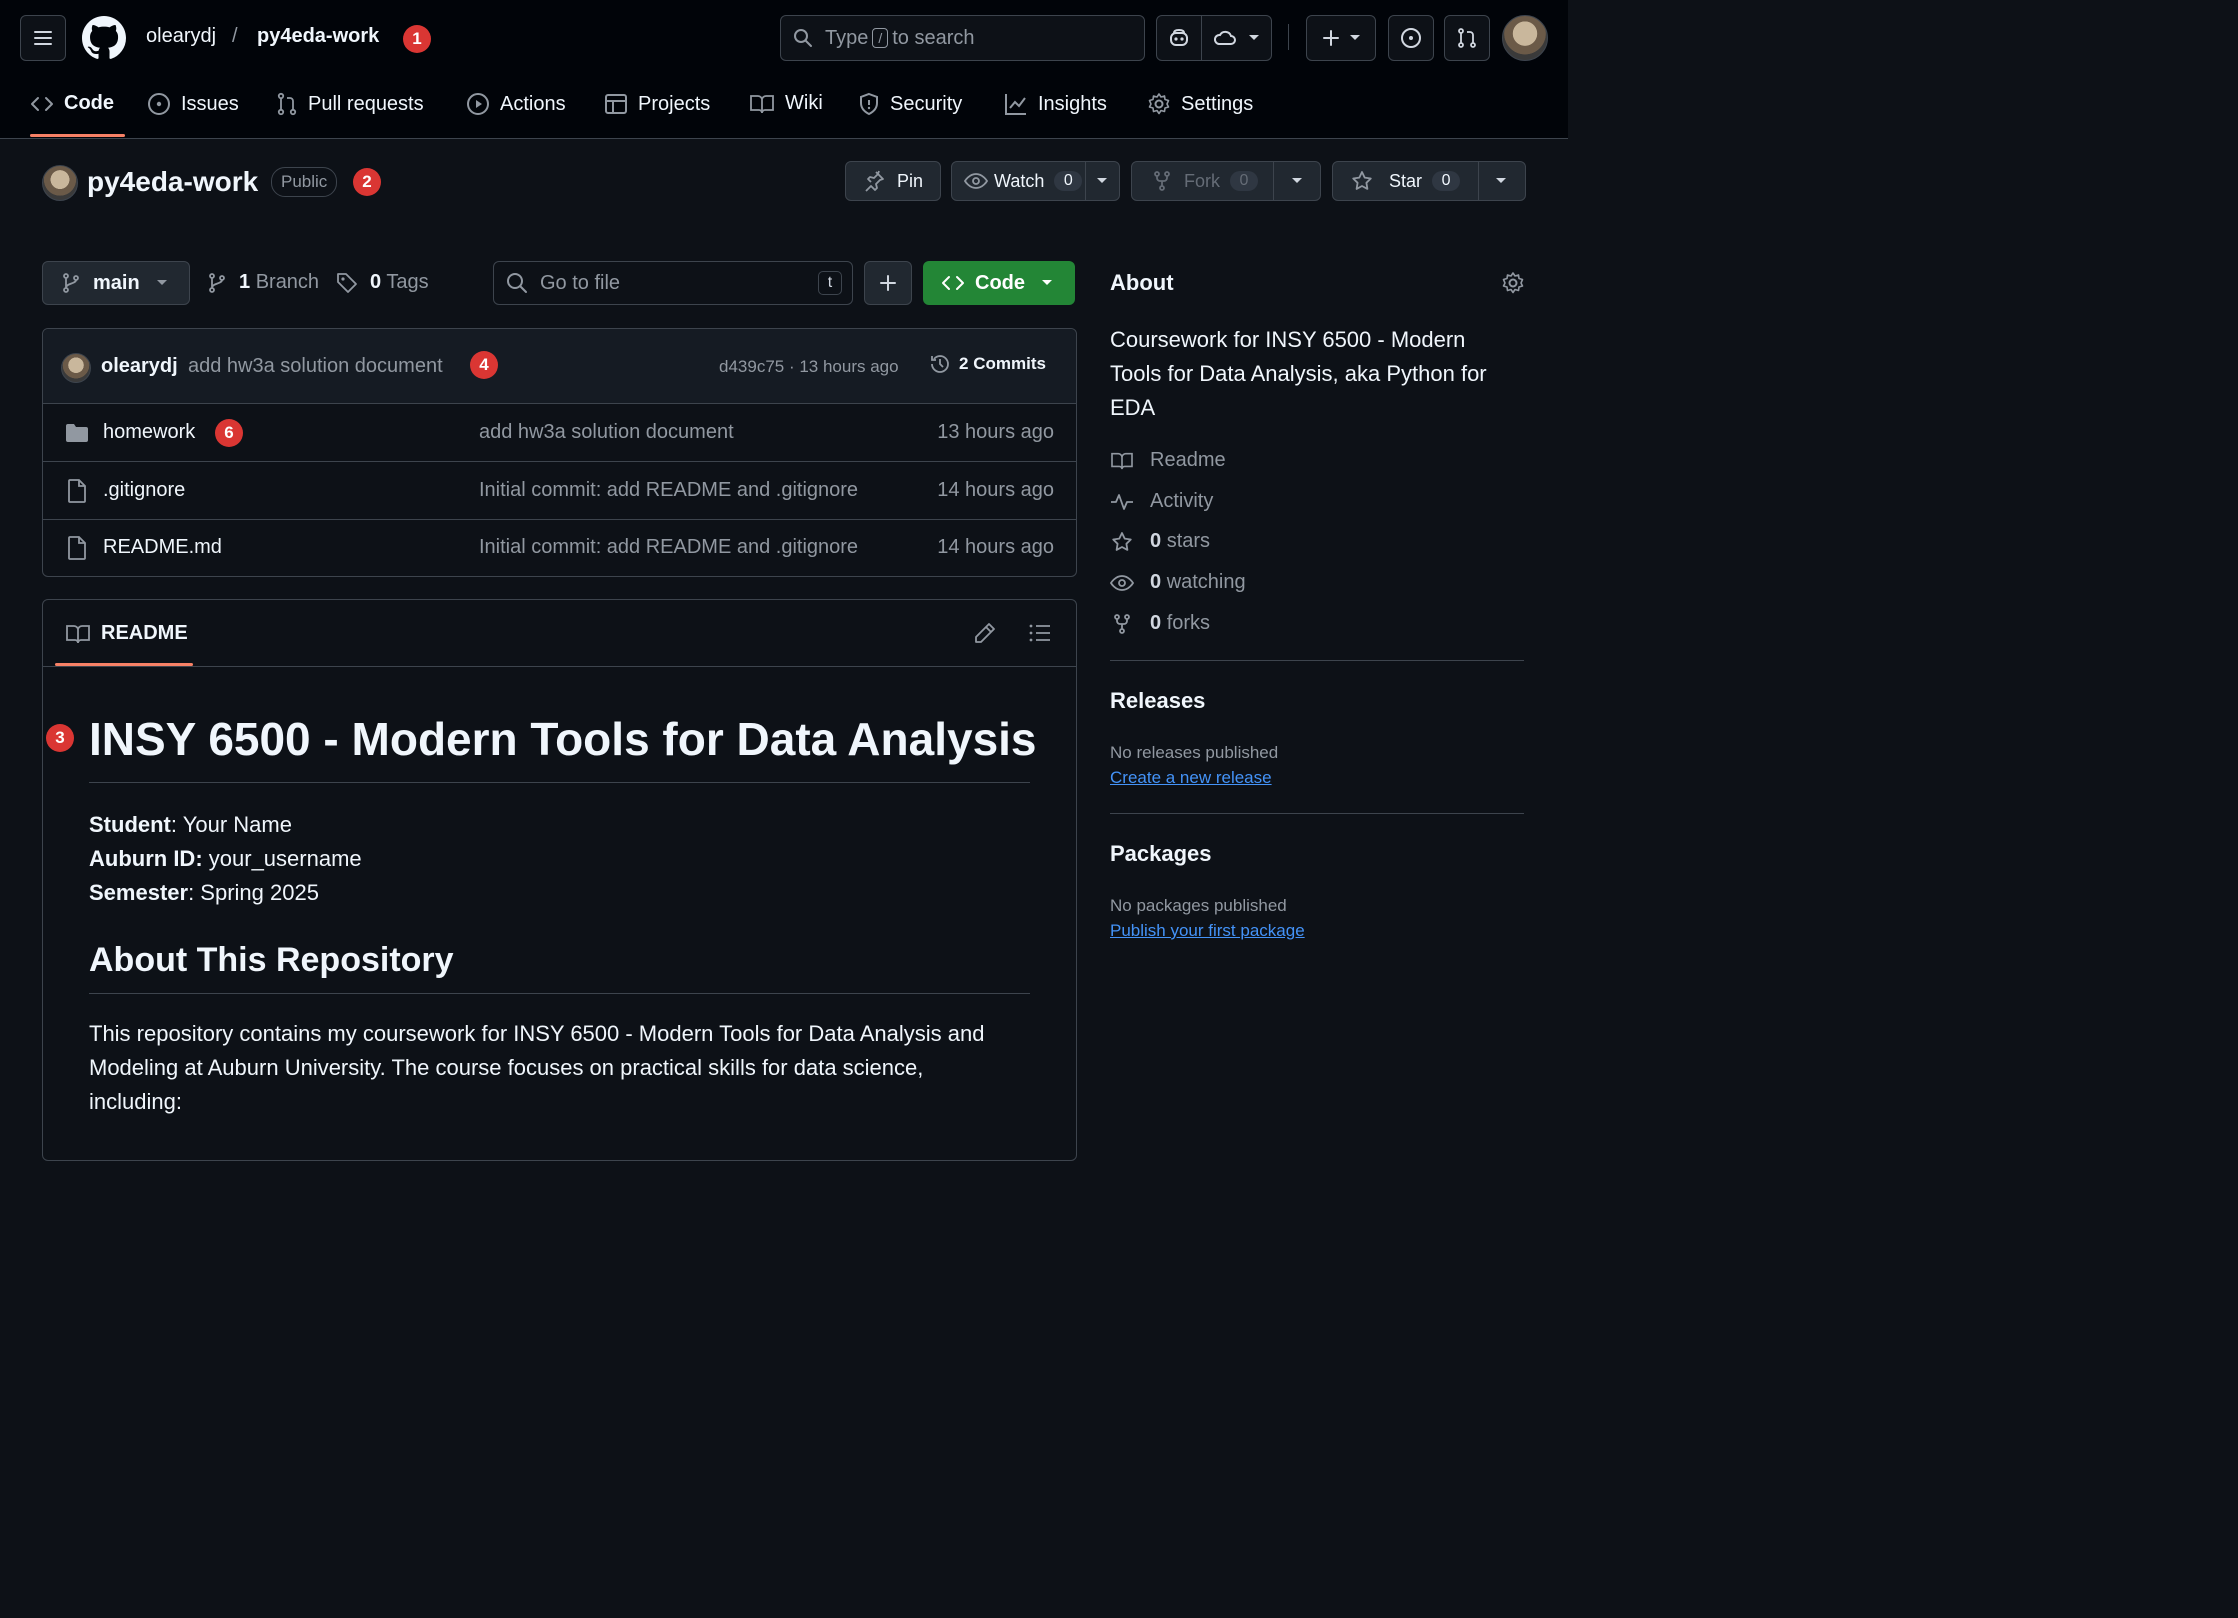 This screenshot has width=2238, height=1618. I want to click on branch-selector: main, so click(116, 283).